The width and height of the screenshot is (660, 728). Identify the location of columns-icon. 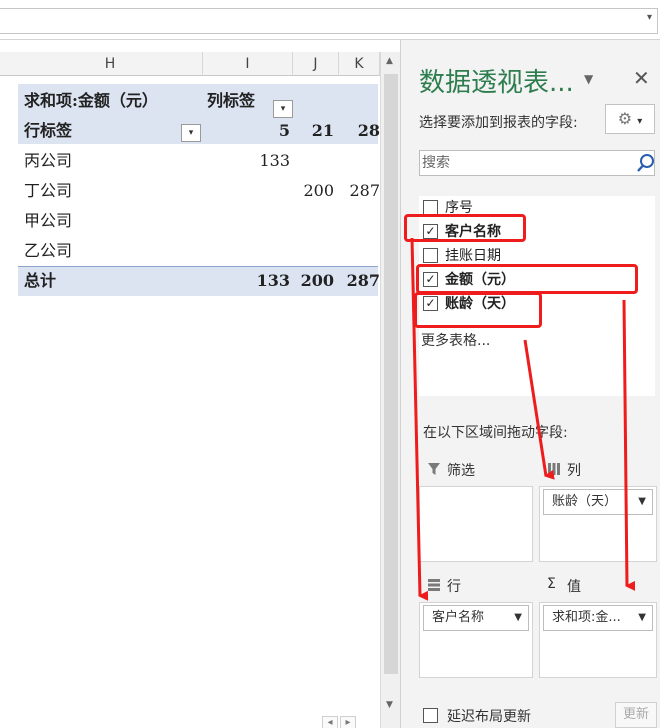
(554, 469).